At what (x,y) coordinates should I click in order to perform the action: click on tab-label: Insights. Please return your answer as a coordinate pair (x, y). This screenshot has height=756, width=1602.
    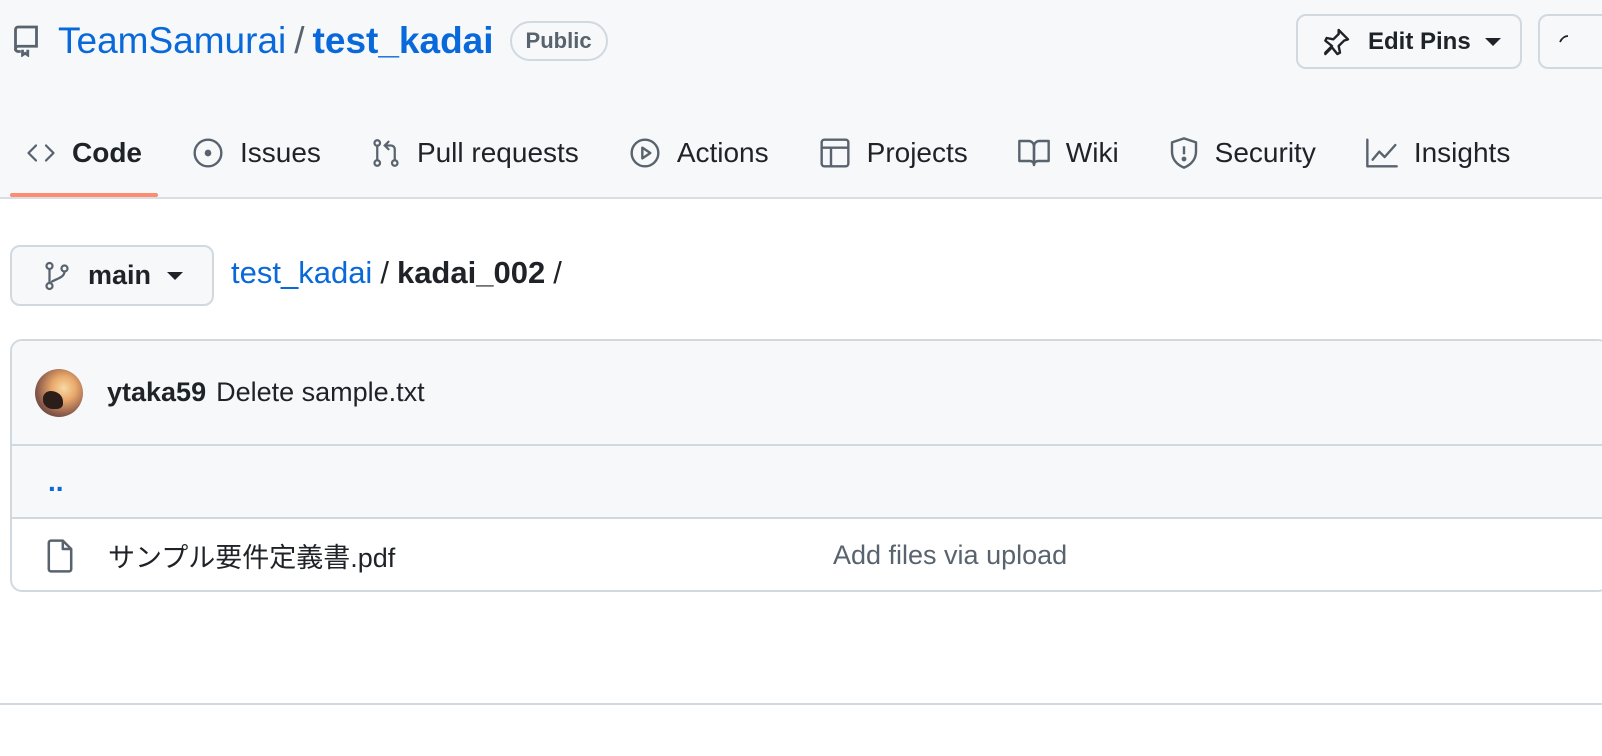
    Looking at the image, I should click on (1462, 152).